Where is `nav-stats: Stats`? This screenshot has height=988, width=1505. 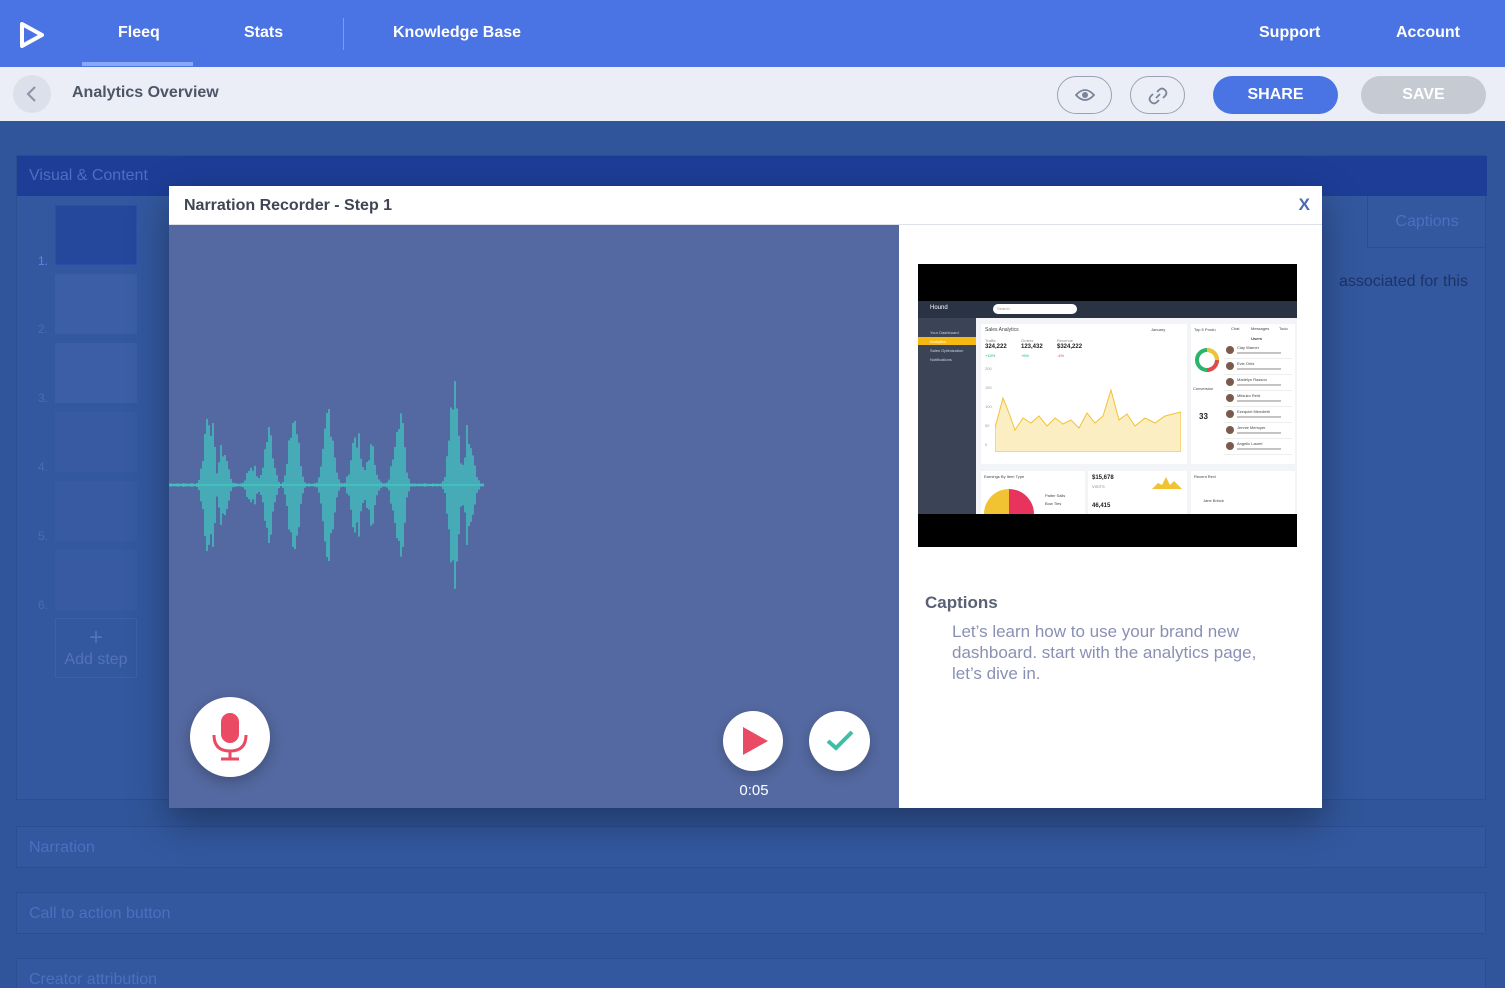 nav-stats: Stats is located at coordinates (263, 33).